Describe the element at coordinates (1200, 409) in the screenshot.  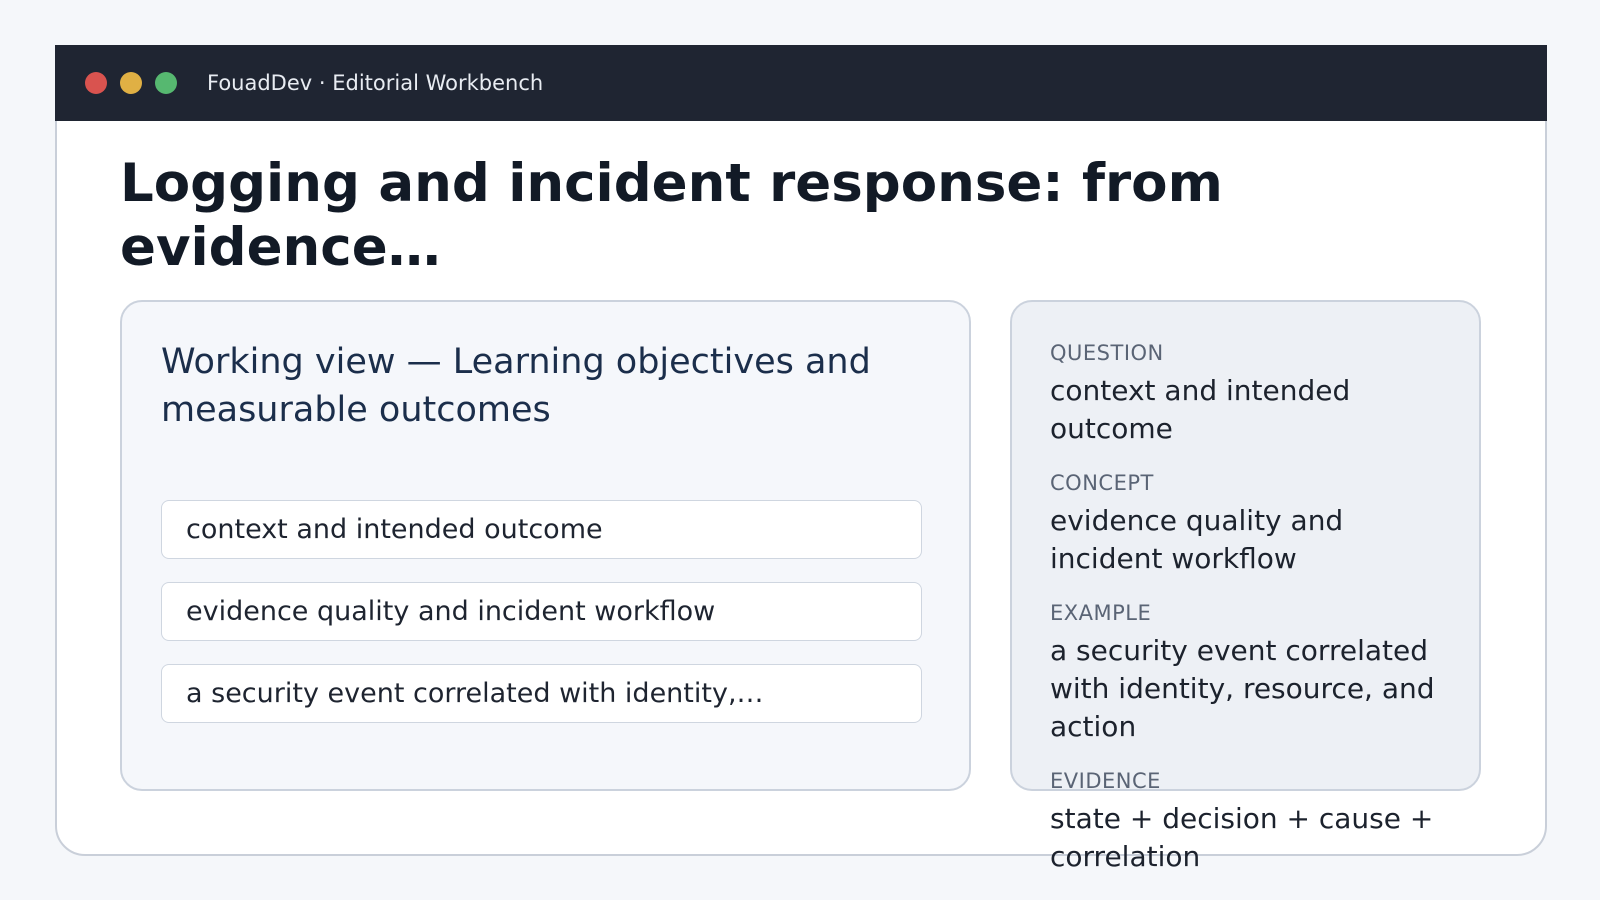
I see `fact-value: context and intended outcome` at that location.